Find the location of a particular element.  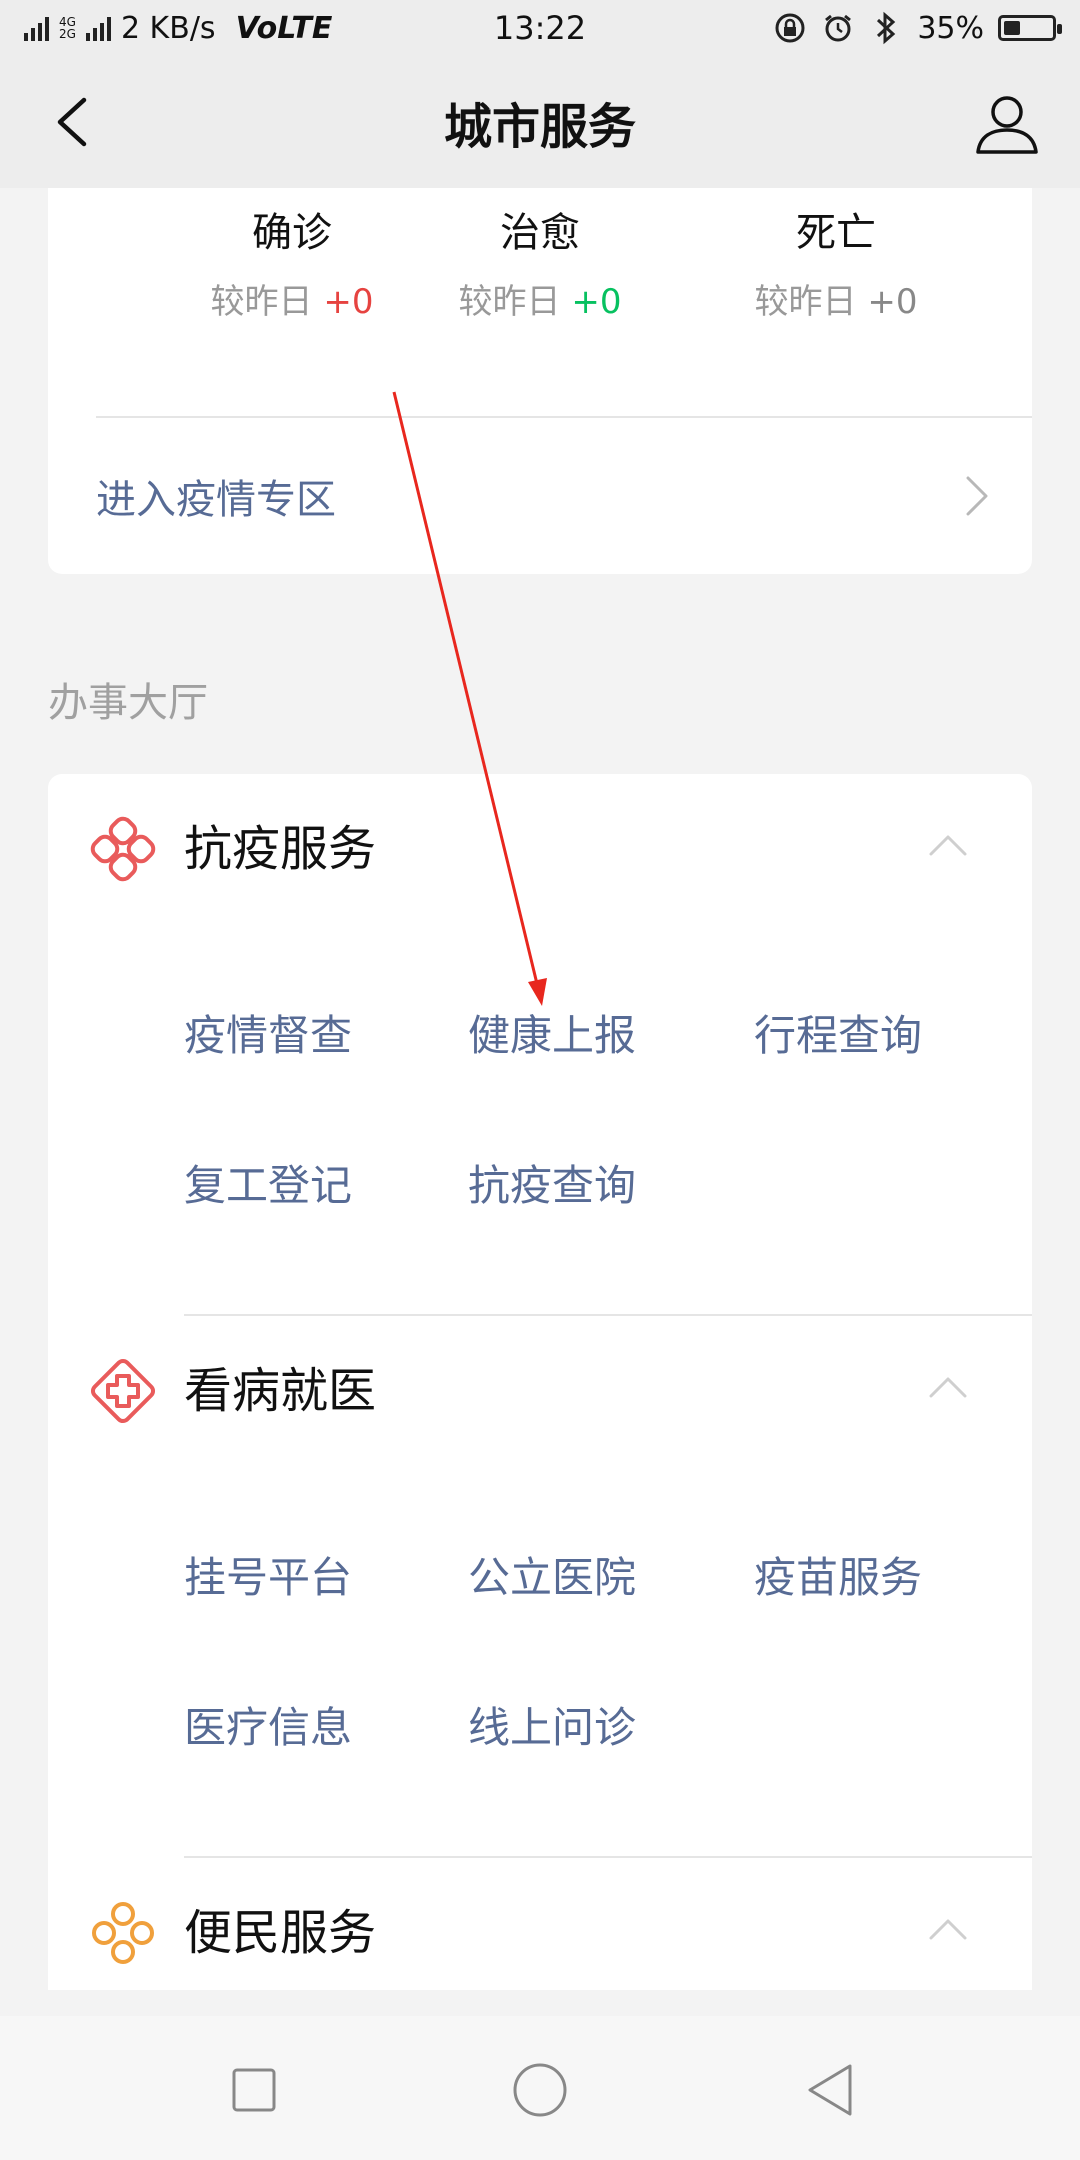

chevron-left-icon is located at coordinates (76, 122).